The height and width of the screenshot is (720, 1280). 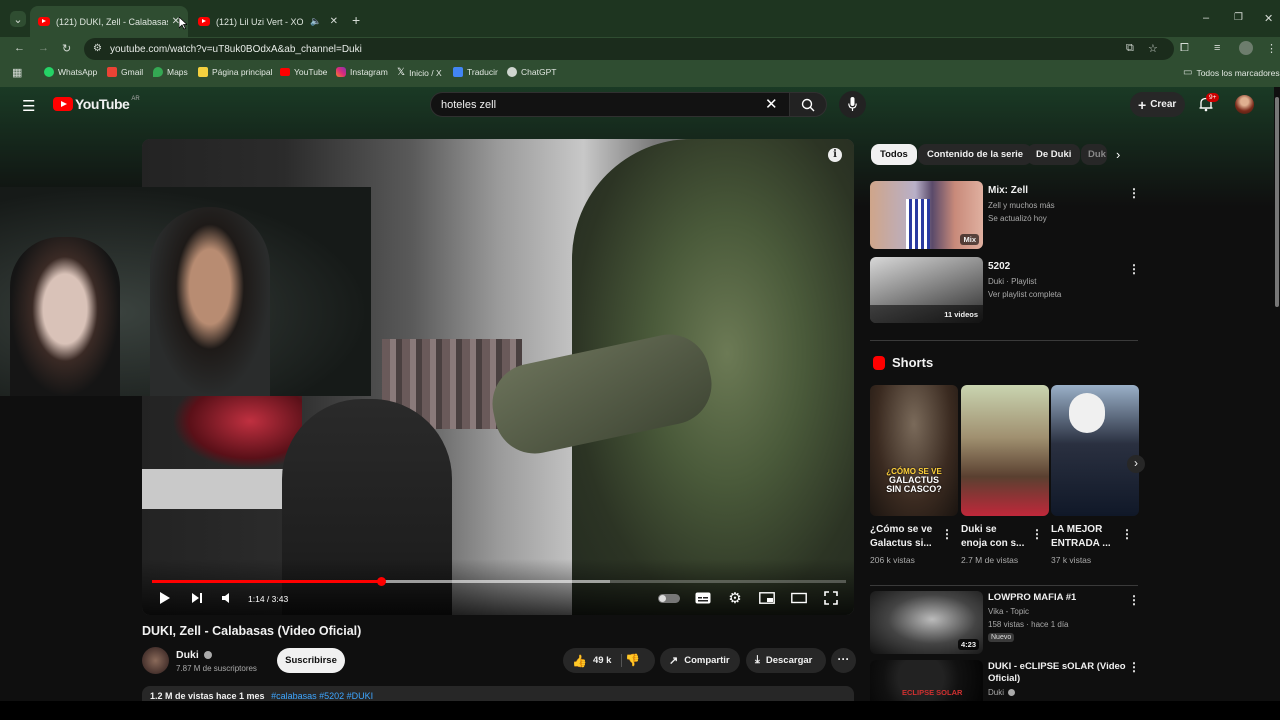 I want to click on video-thumbnail: 4:23, so click(x=926, y=622).